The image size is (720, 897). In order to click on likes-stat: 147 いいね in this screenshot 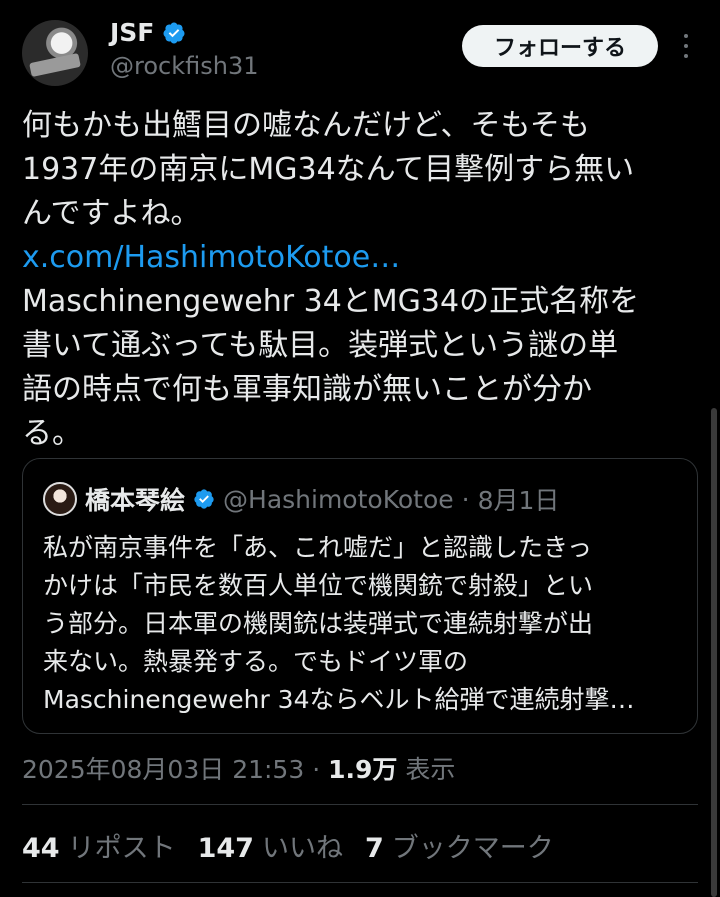, I will do `click(270, 845)`.